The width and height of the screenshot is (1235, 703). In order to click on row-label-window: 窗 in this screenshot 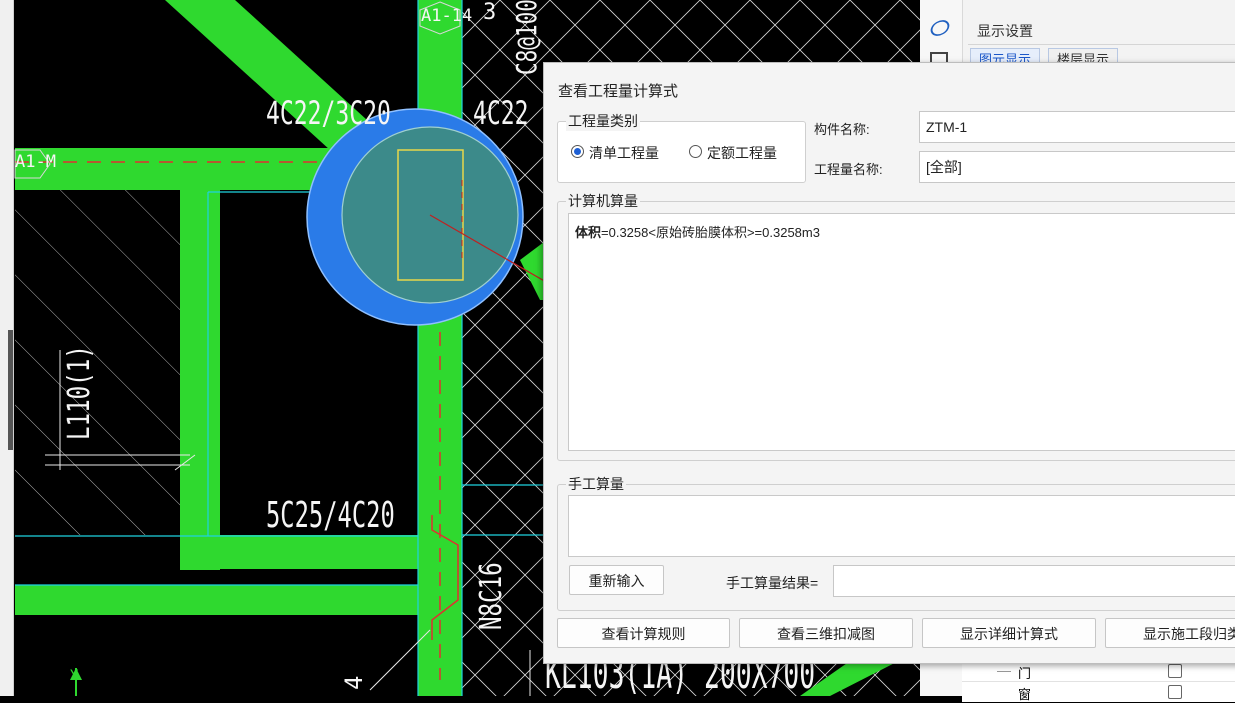, I will do `click(1025, 695)`.